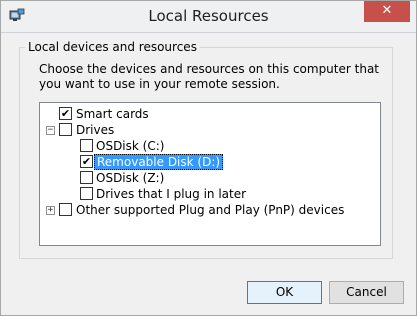  What do you see at coordinates (190, 130) in the screenshot?
I see `tree-item-drives: − Drives` at bounding box center [190, 130].